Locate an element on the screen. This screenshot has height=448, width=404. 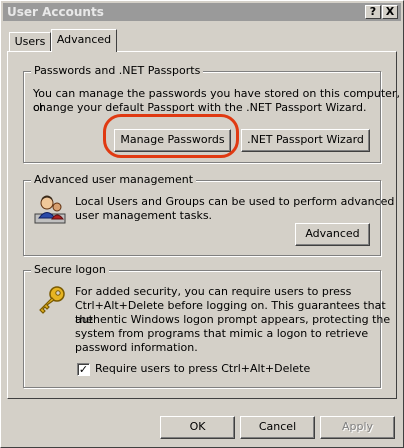
advanced-group-legend: Advanced user management is located at coordinates (114, 180).